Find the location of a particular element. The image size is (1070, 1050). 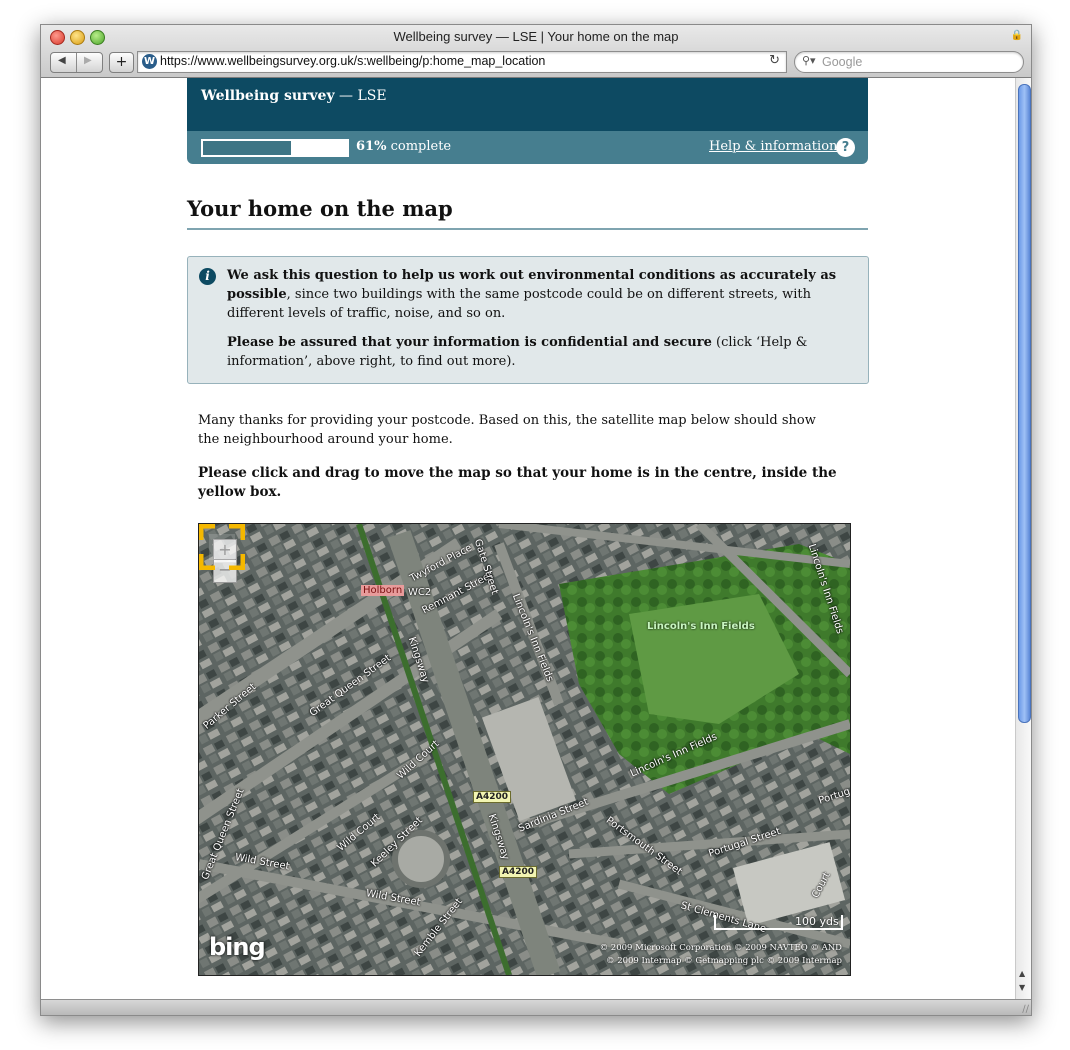

progress-fill is located at coordinates (247, 148).